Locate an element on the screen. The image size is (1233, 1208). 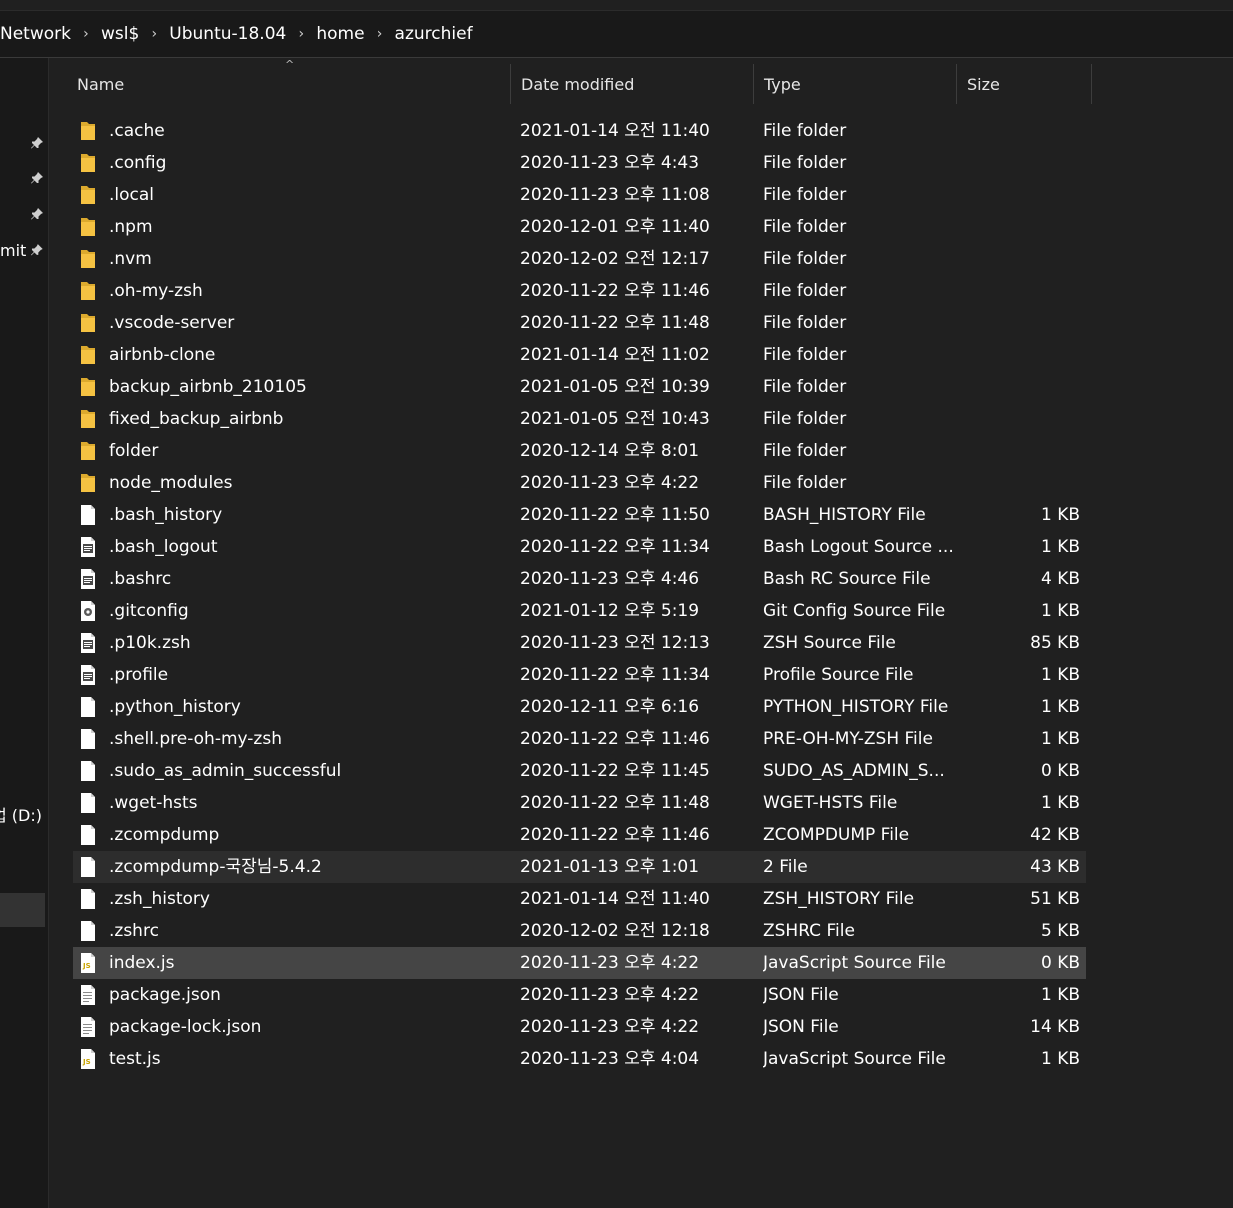
file-name: .sudo_as_admin_successful is located at coordinates (225, 771).